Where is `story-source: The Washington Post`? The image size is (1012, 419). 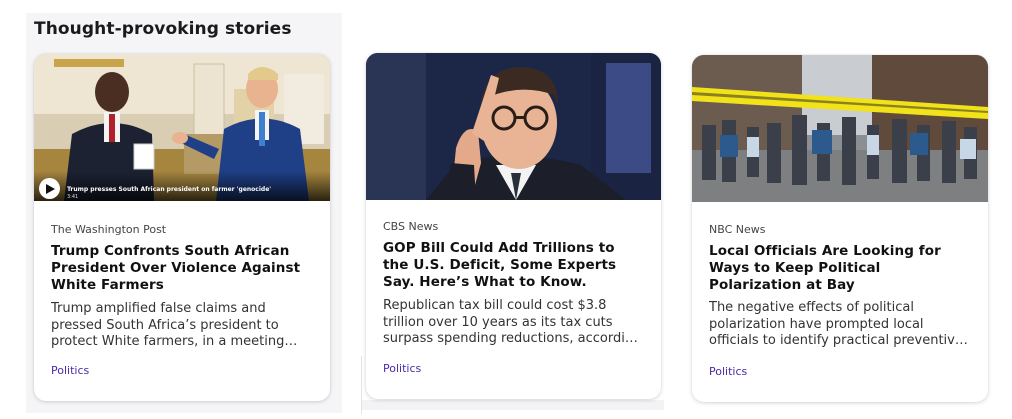
story-source: The Washington Post is located at coordinates (109, 229).